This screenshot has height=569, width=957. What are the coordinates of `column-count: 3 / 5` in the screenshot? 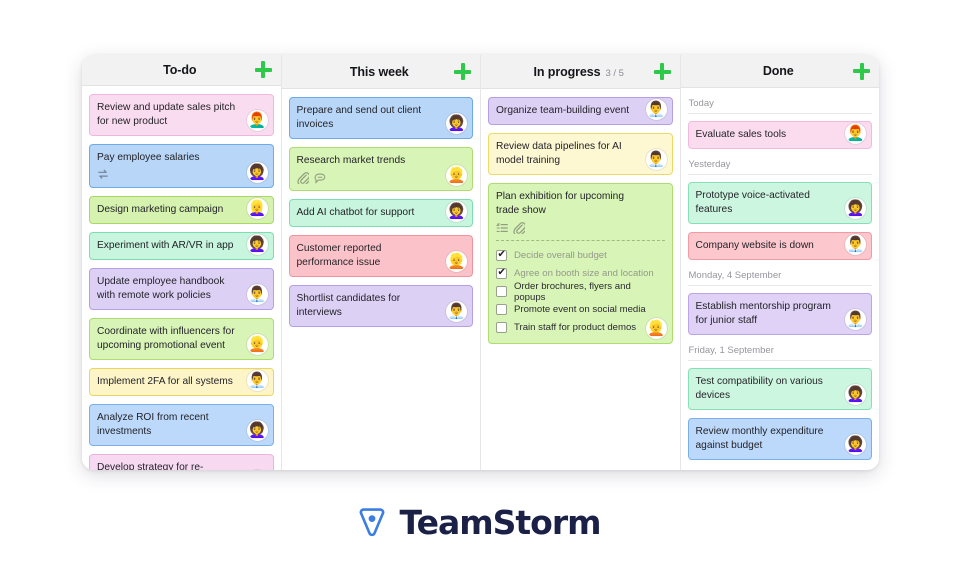 It's located at (614, 73).